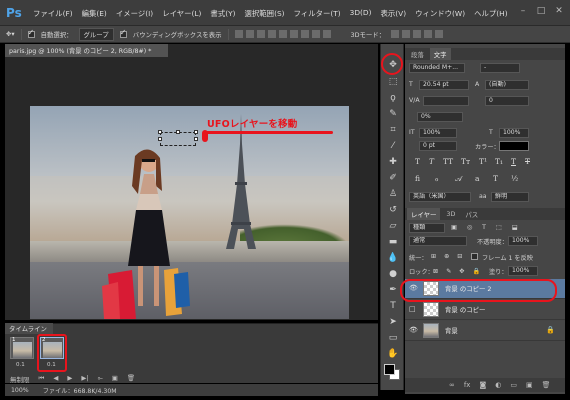 The width and height of the screenshot is (570, 400). I want to click on blend-mode-dropdown: 通常, so click(438, 241).